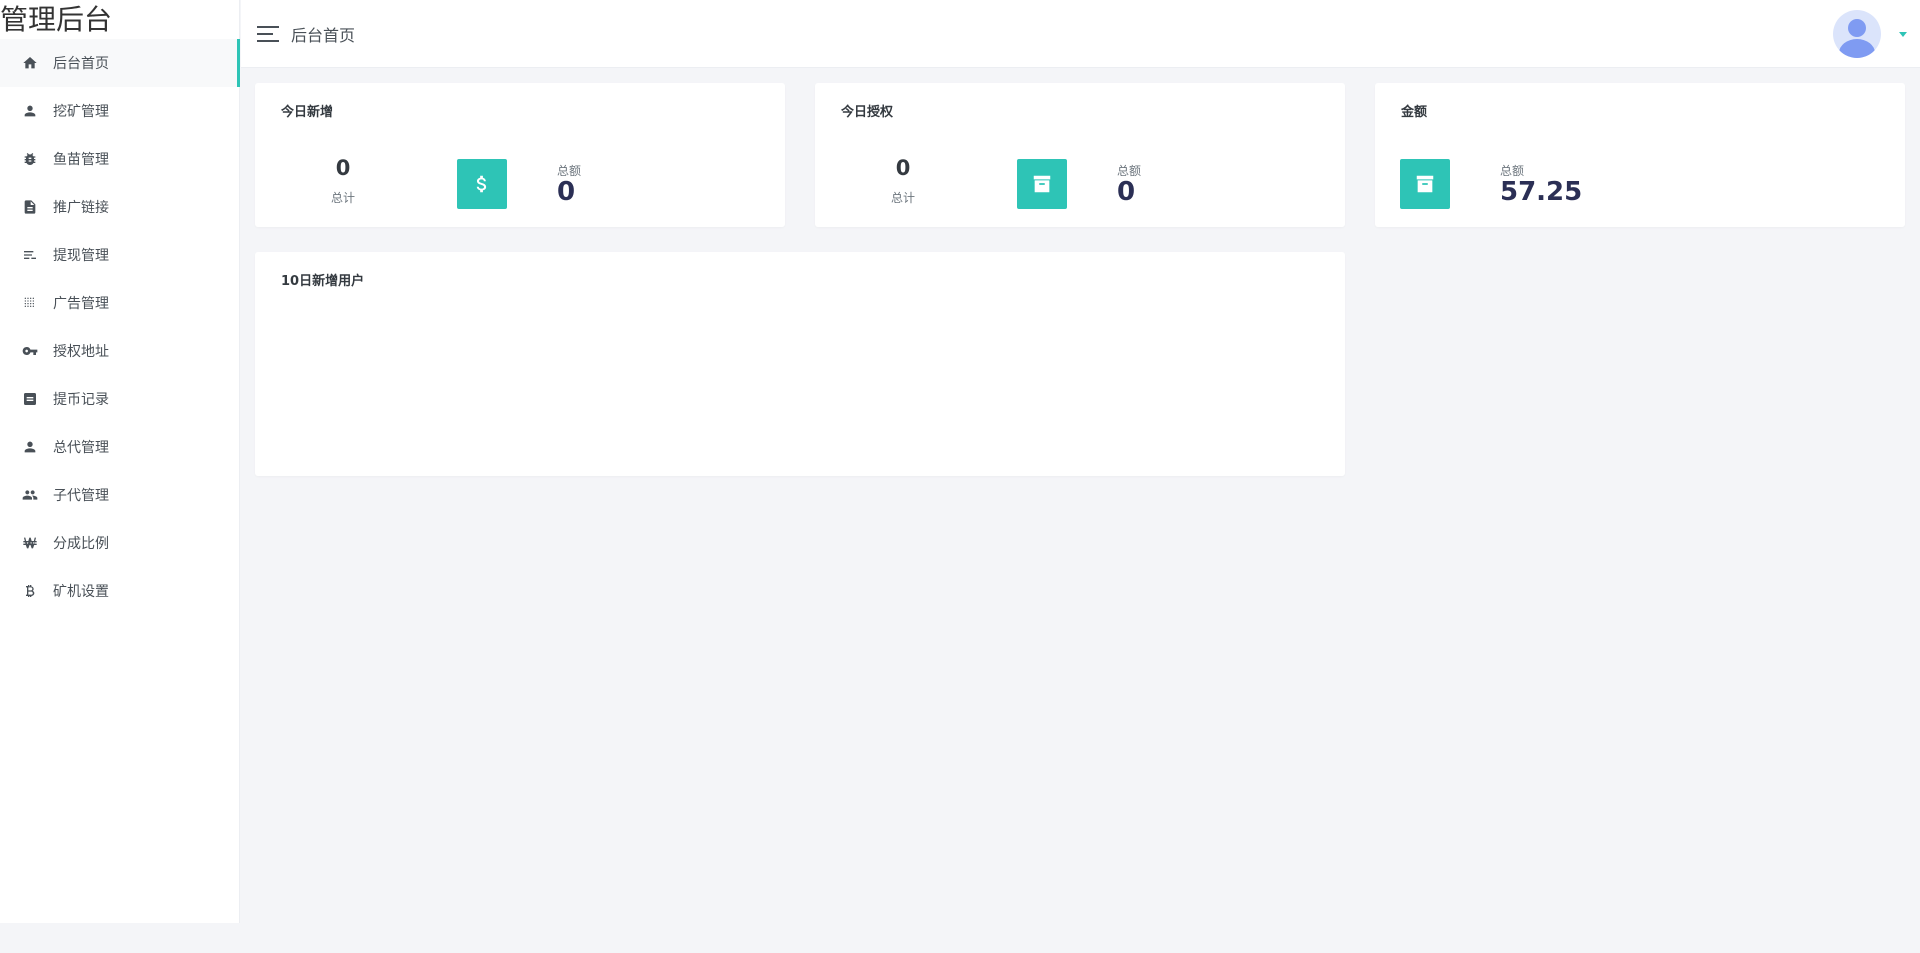 The height and width of the screenshot is (953, 1920). Describe the element at coordinates (81, 160) in the screenshot. I see `sidebar-item-label: 鱼苗管理` at that location.